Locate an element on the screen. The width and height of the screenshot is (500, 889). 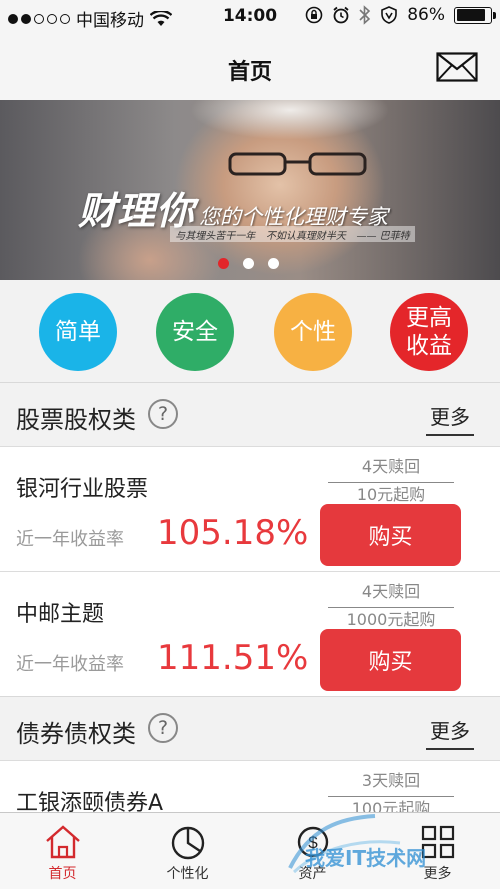
banner-quote: 与其埋头苦干一年 不如认真理财半天 —— 巴菲特 is located at coordinates (292, 234).